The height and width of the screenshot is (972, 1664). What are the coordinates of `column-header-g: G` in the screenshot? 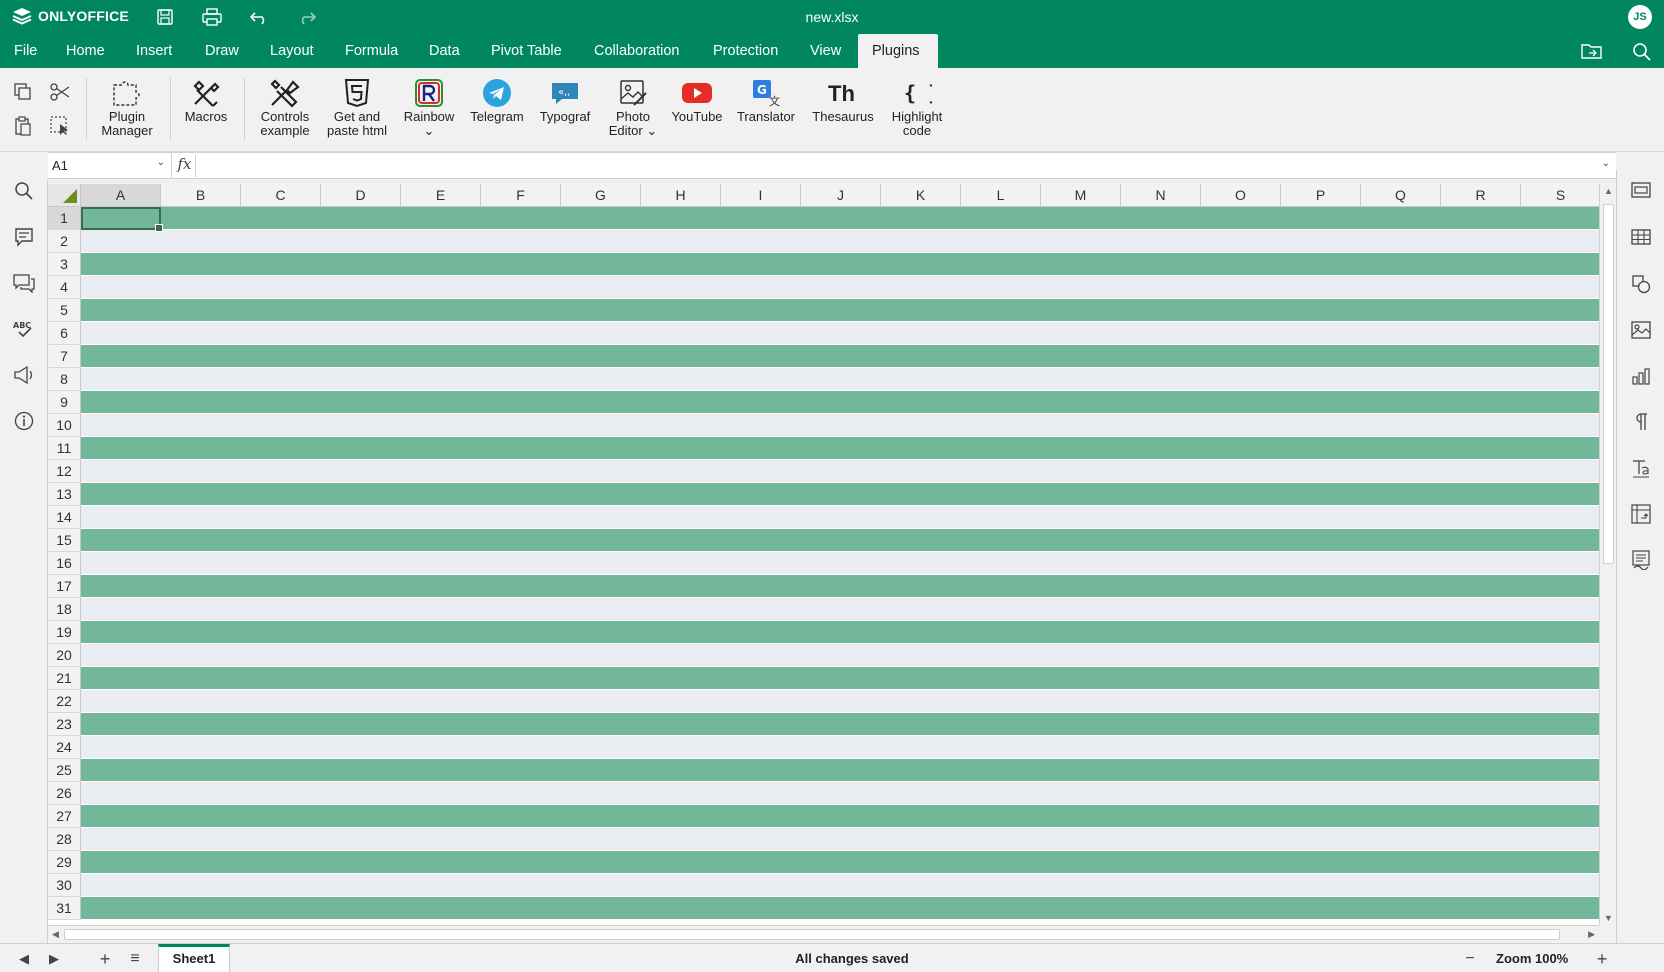 It's located at (601, 195).